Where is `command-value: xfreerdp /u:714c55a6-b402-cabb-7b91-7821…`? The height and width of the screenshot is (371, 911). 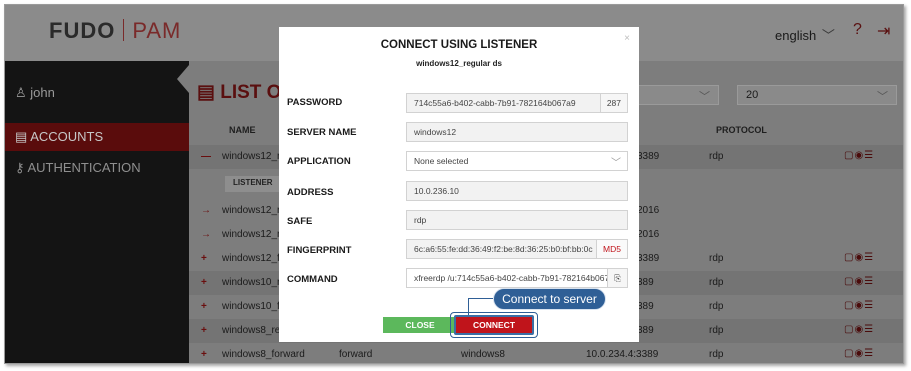
command-value: xfreerdp /u:714c55a6-b402-cabb-7b91-7821… is located at coordinates (519, 278).